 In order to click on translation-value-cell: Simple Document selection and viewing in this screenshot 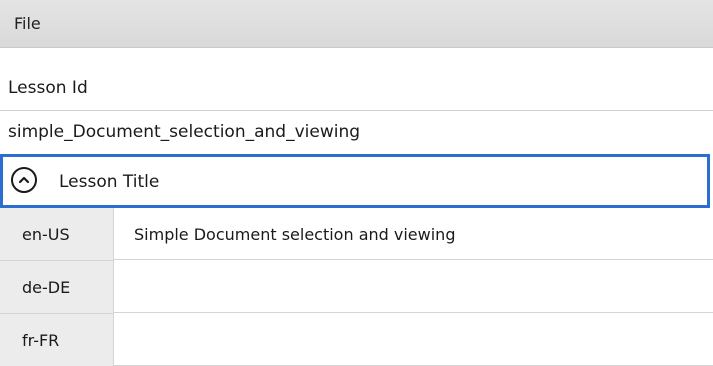, I will do `click(413, 234)`.